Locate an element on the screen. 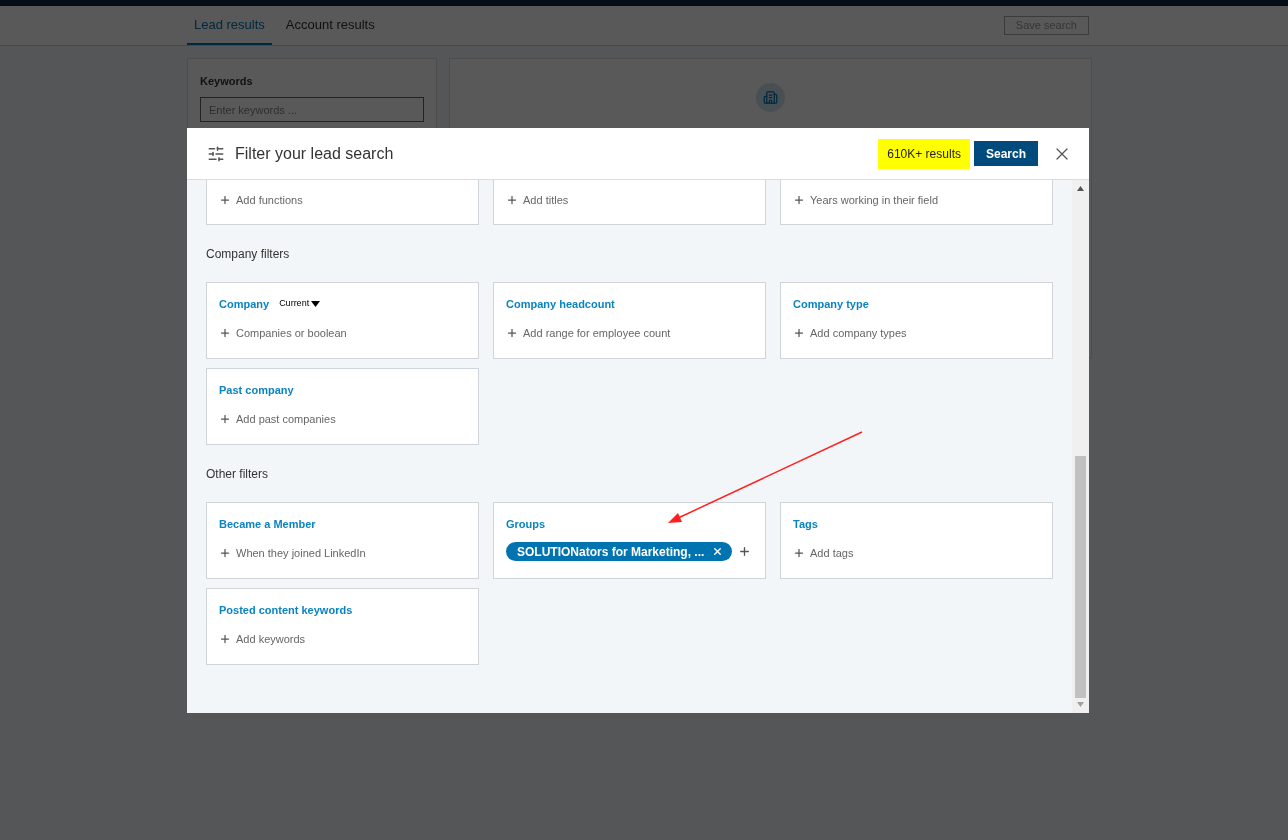  dialog-title: Filter your lead search is located at coordinates (314, 153).